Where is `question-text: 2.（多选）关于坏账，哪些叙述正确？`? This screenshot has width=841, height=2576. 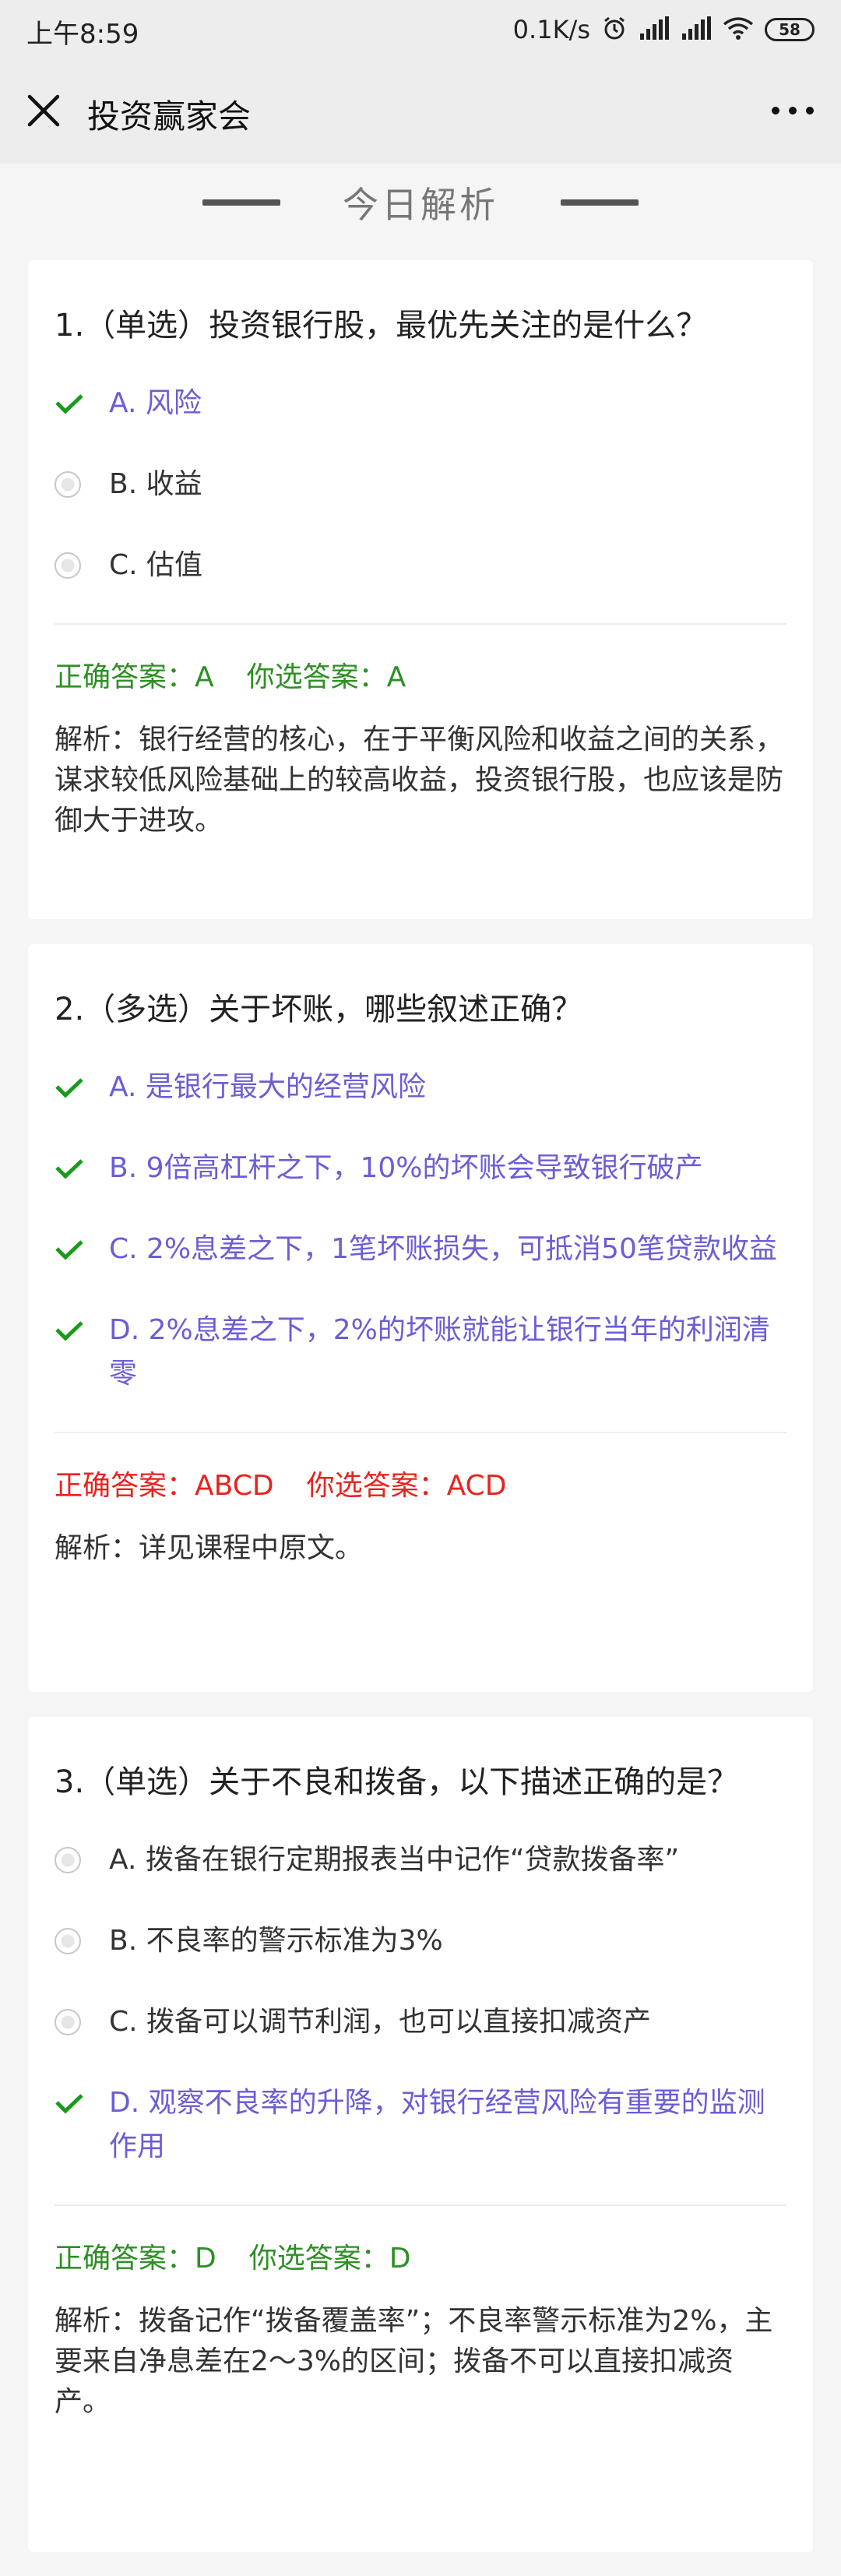 question-text: 2.（多选）关于坏账，哪些叙述正确？ is located at coordinates (319, 1009).